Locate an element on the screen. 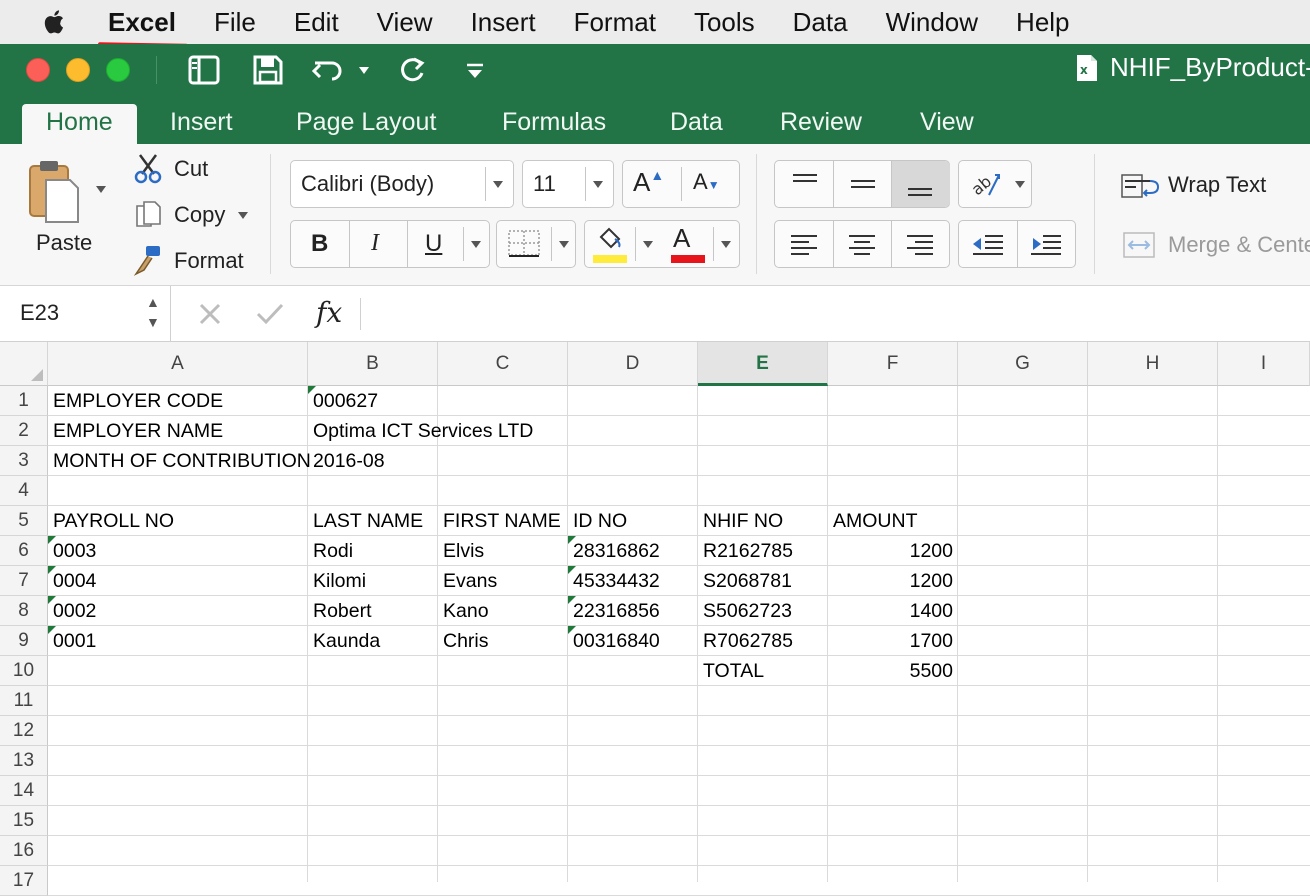 The width and height of the screenshot is (1310, 896). cell-d9: 00316840 is located at coordinates (616, 641).